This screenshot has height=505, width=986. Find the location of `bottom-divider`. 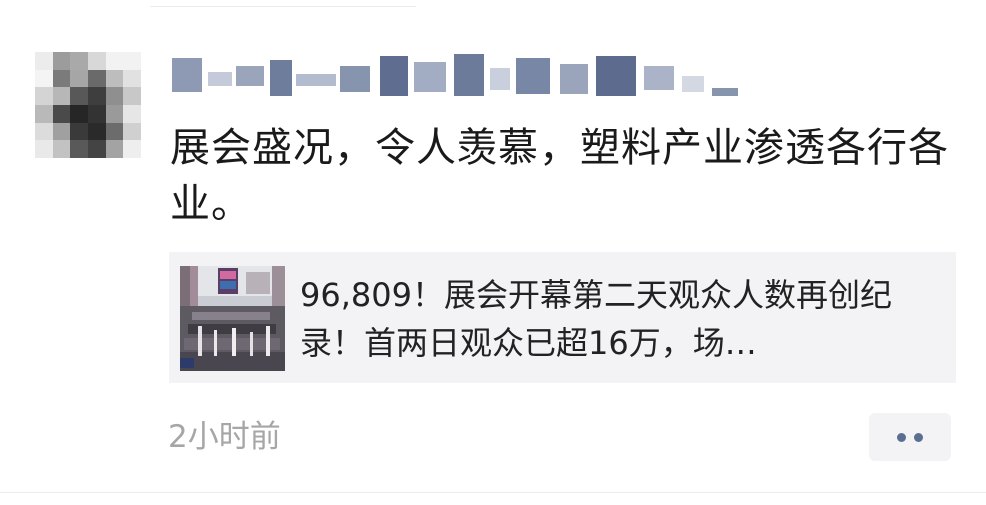

bottom-divider is located at coordinates (493, 492).